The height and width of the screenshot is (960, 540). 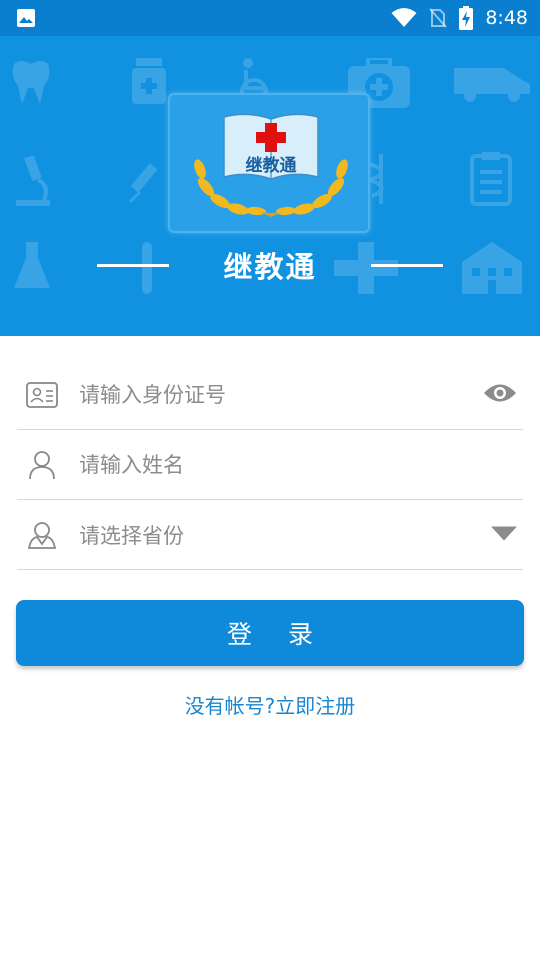 I want to click on id-card-icon, so click(x=42, y=394).